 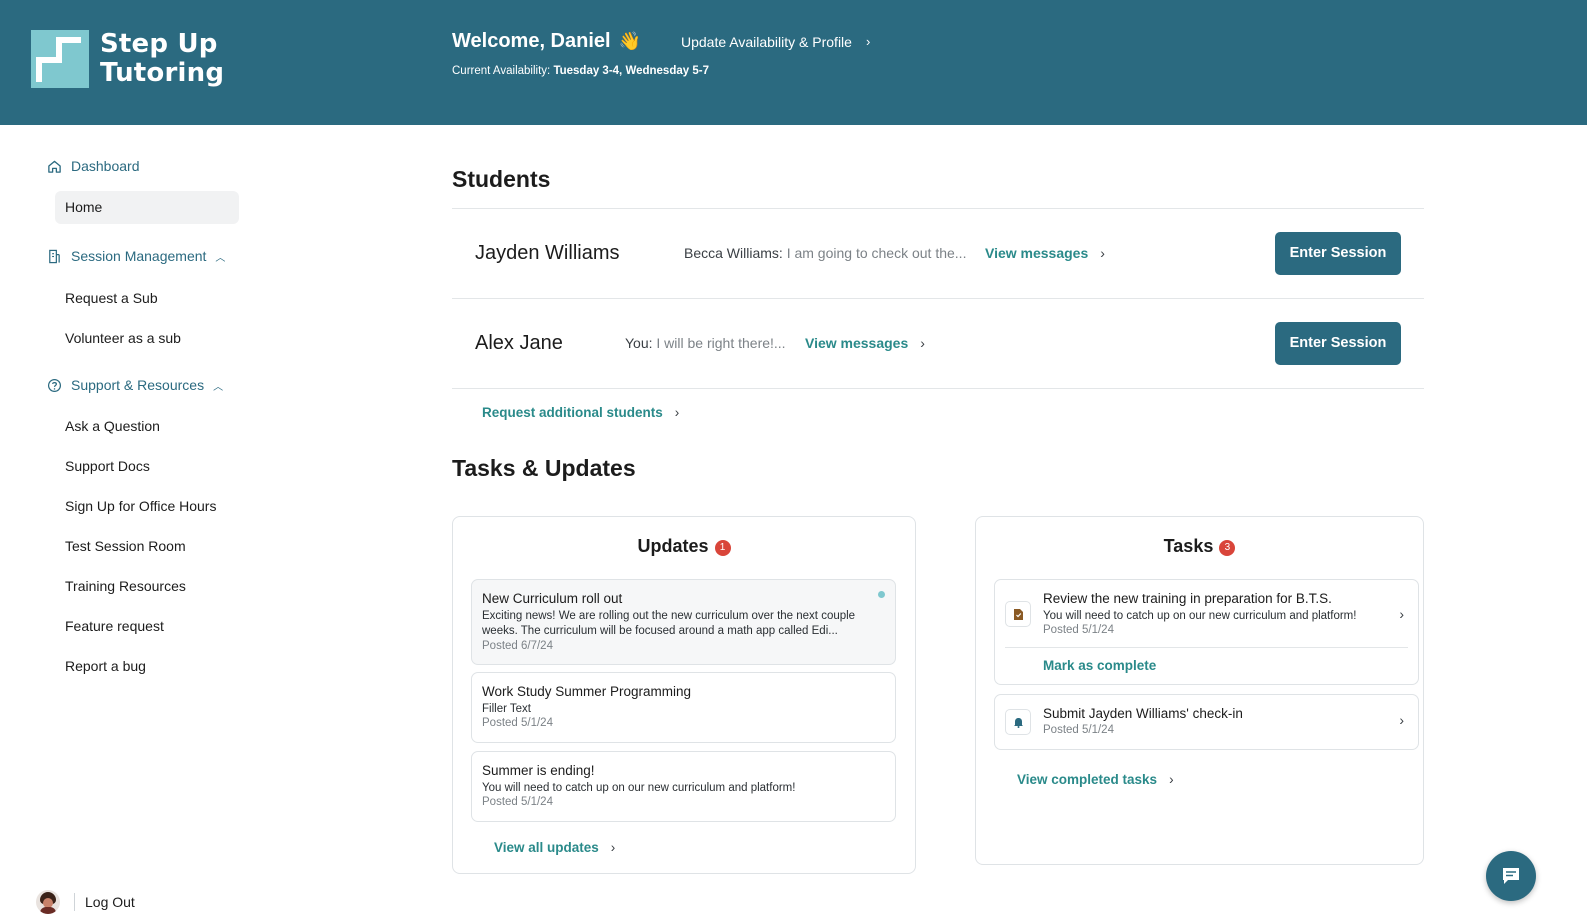 What do you see at coordinates (139, 256) in the screenshot?
I see `session-management-label: Session Management` at bounding box center [139, 256].